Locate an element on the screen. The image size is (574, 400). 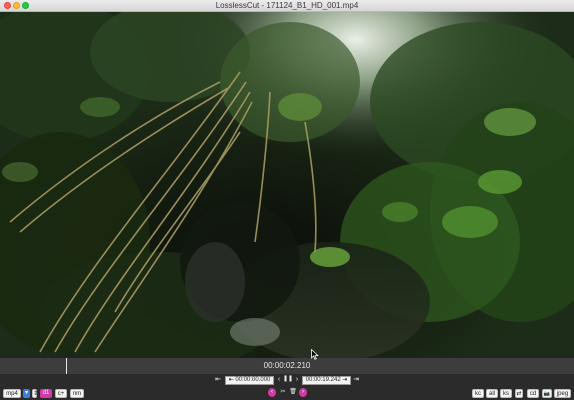
set-cut-start-icon: ⇤ is located at coordinates (231, 380).